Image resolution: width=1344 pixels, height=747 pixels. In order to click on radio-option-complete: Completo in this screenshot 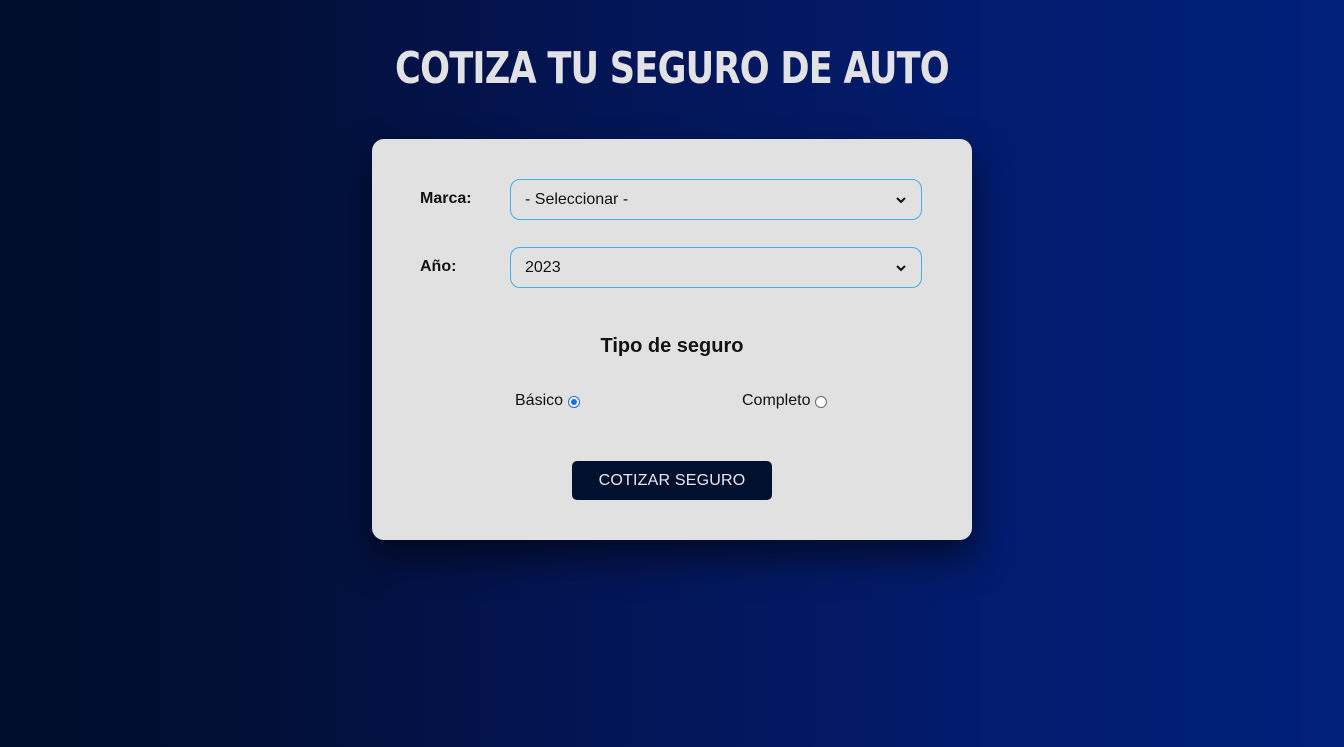, I will do `click(785, 401)`.